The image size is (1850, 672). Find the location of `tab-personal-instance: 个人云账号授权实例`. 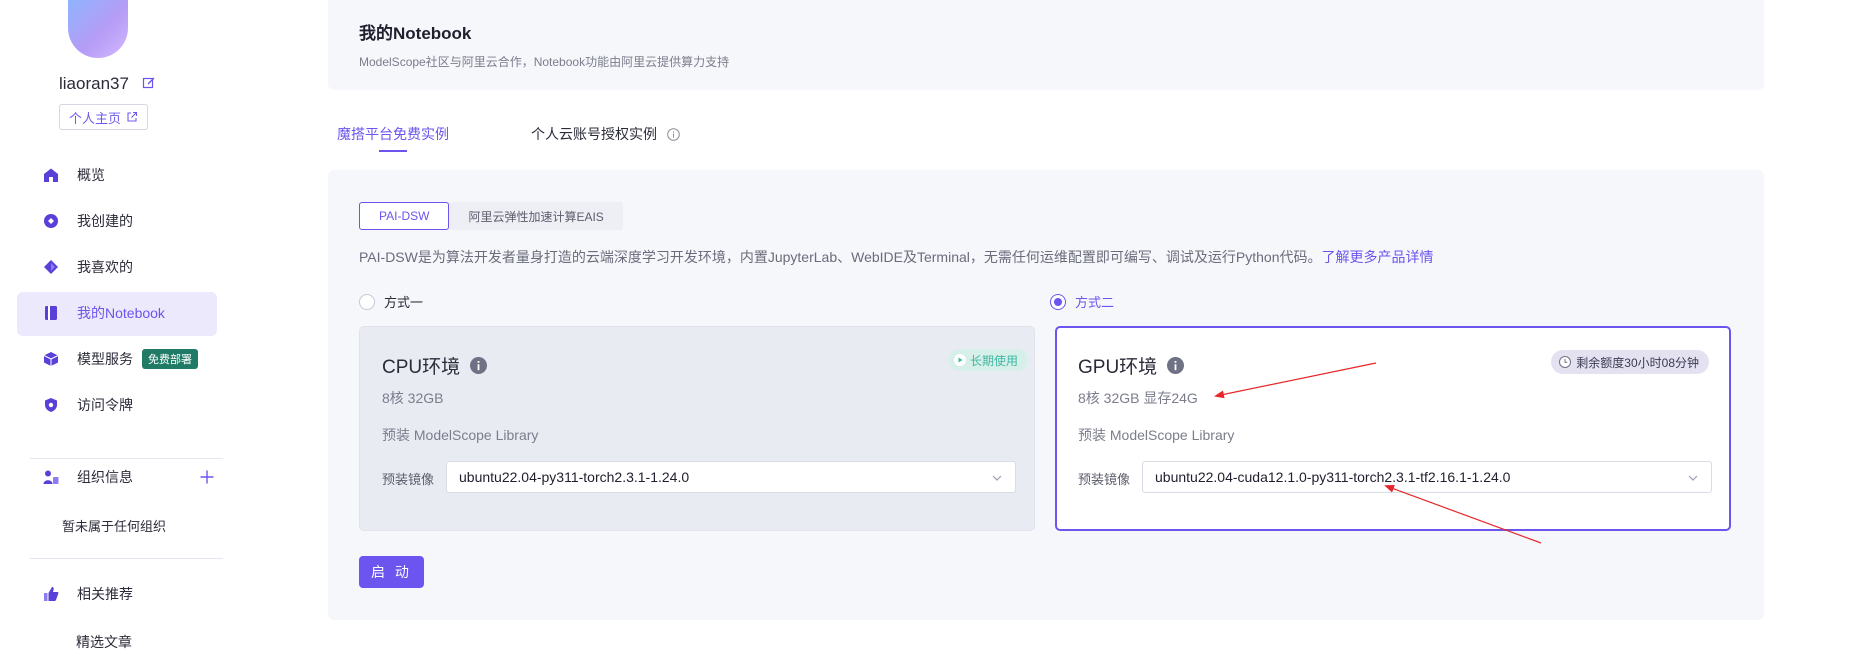

tab-personal-instance: 个人云账号授权实例 is located at coordinates (605, 134).